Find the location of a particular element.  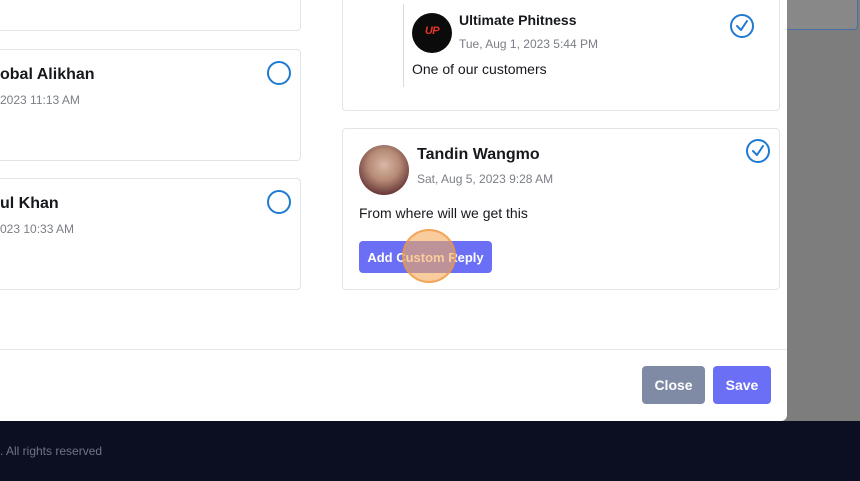

close-button: Close is located at coordinates (673, 385).